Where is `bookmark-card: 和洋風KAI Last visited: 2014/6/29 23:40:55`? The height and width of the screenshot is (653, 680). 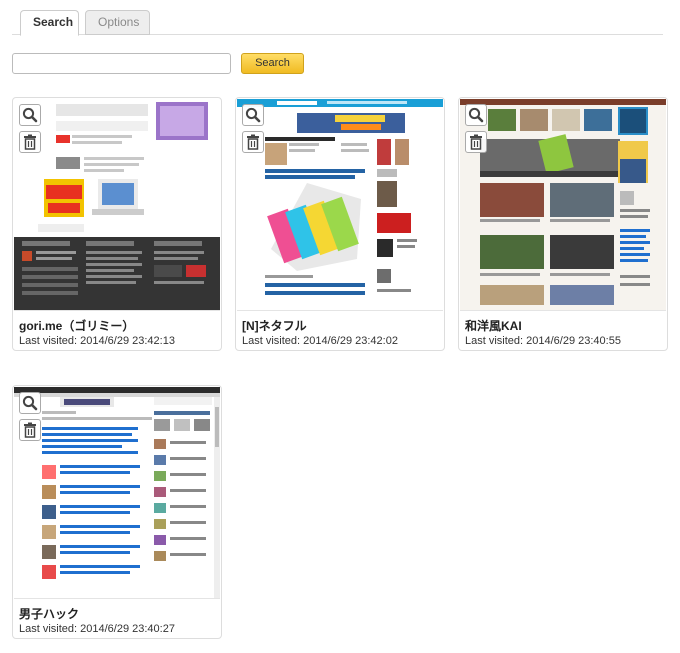 bookmark-card: 和洋風KAI Last visited: 2014/6/29 23:40:55 is located at coordinates (563, 224).